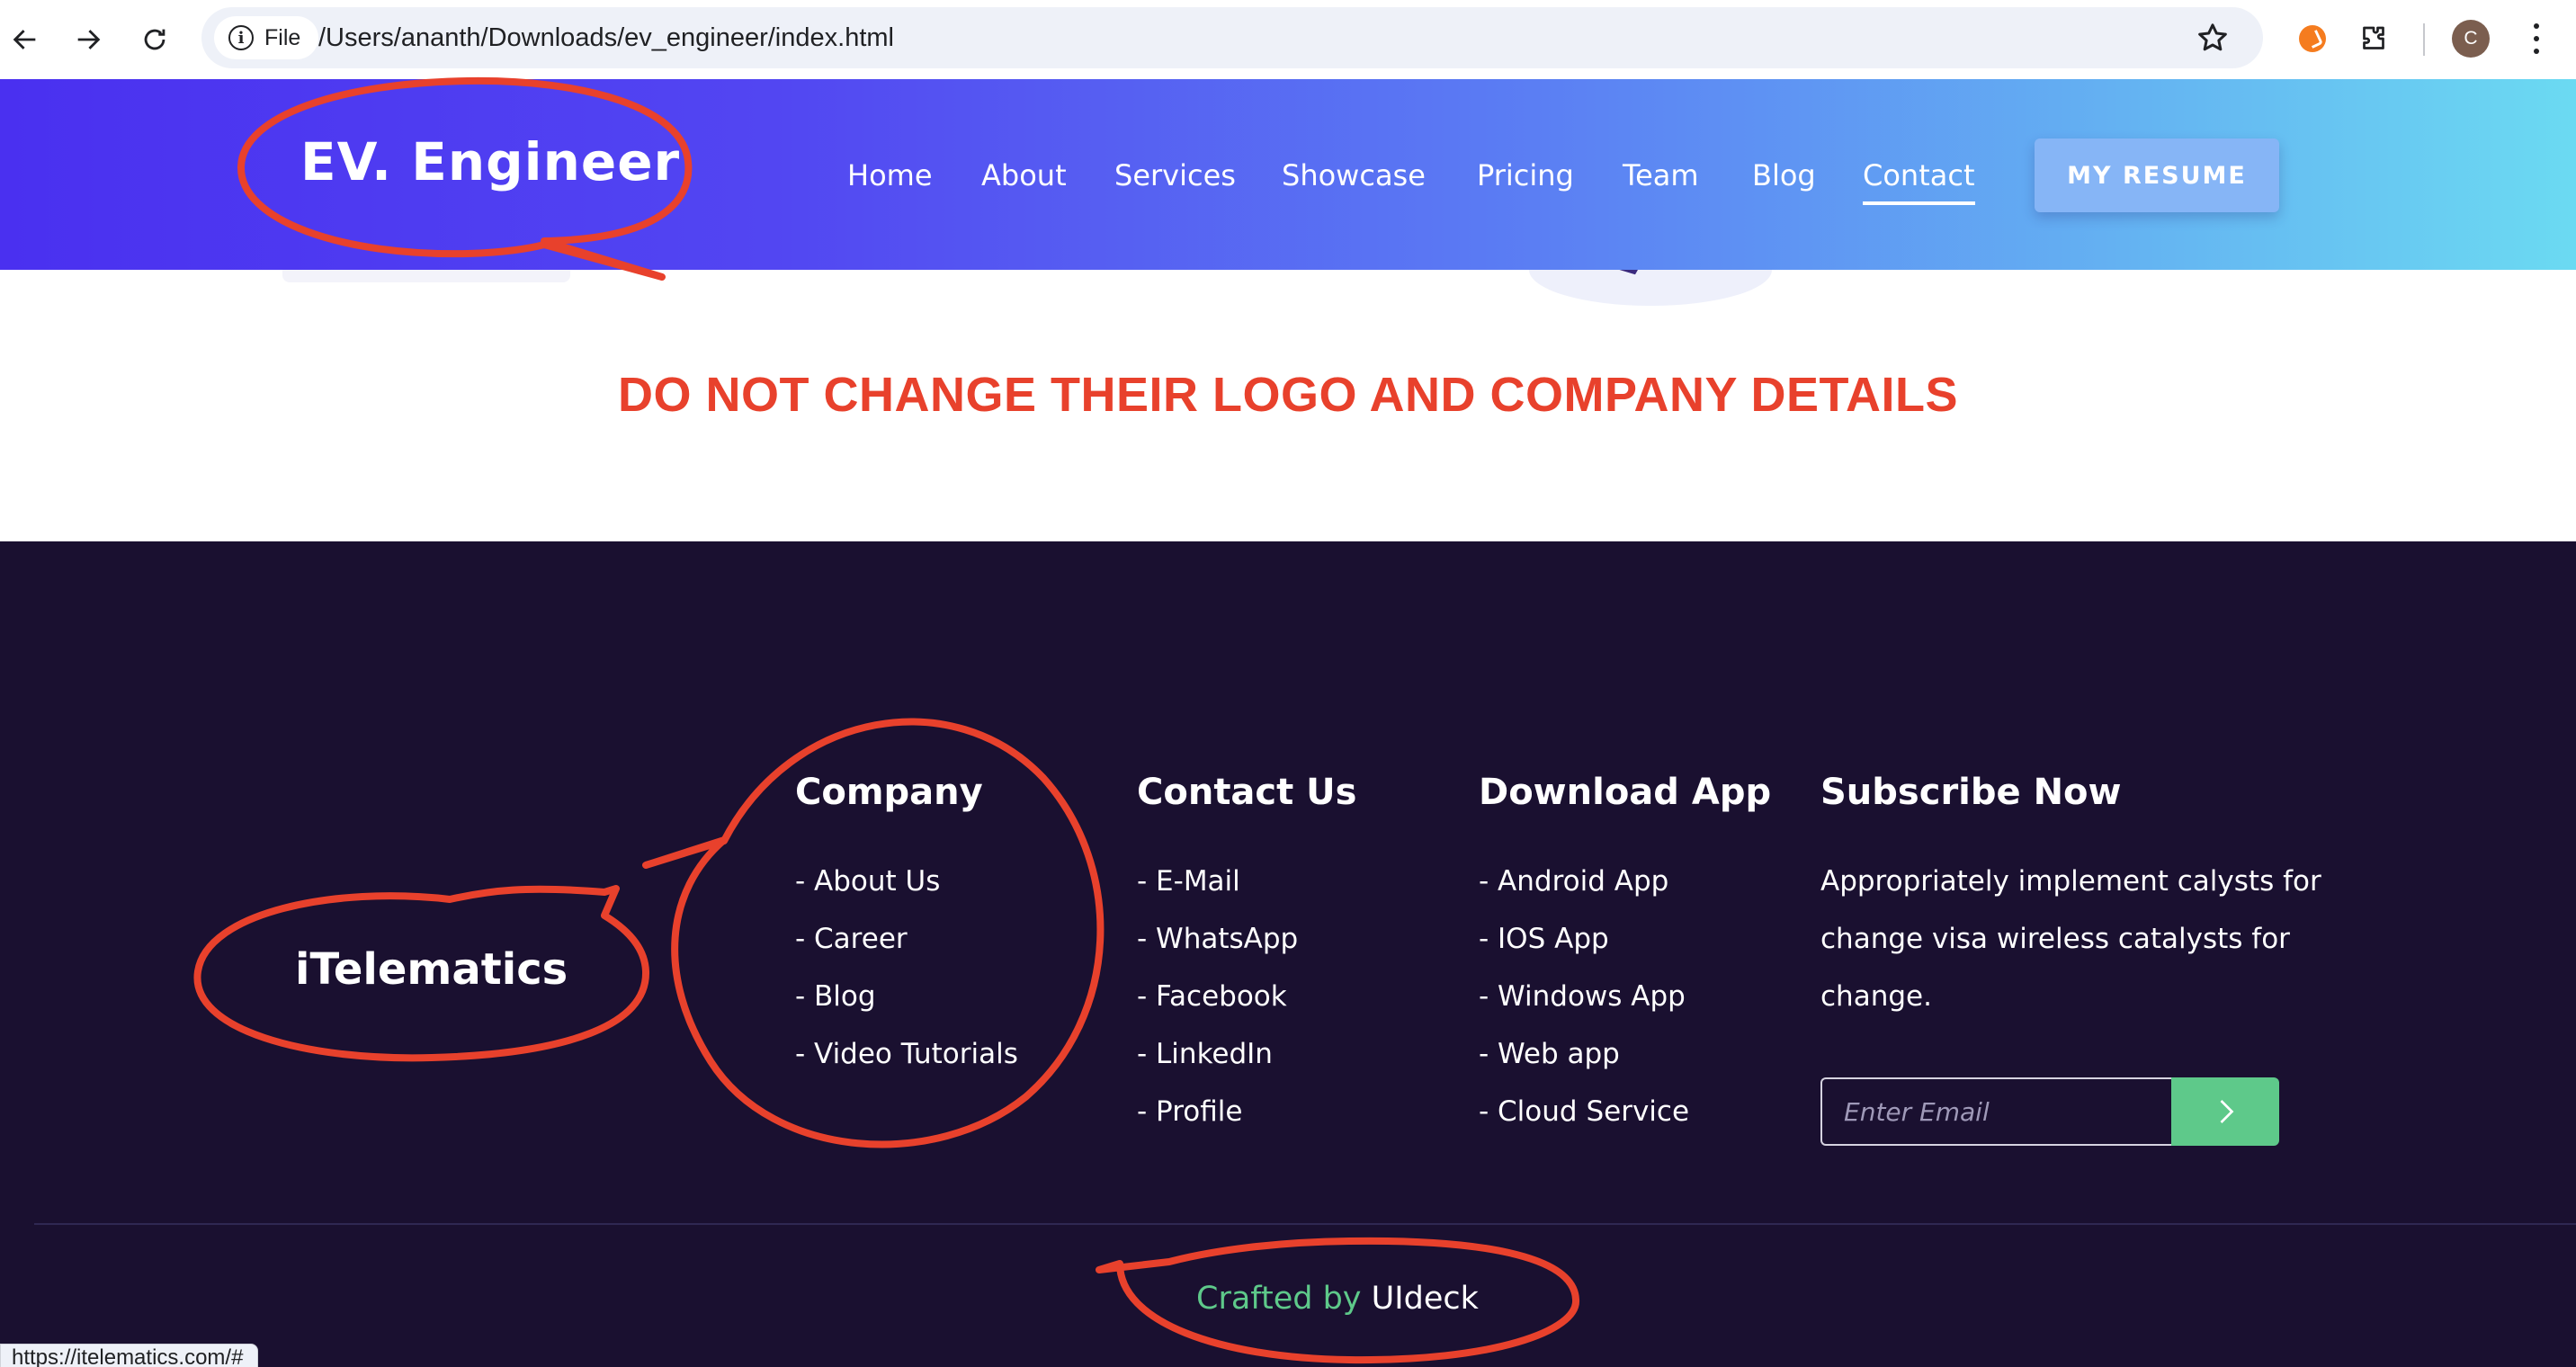 The image size is (2576, 1367). I want to click on arrow-left-icon, so click(24, 39).